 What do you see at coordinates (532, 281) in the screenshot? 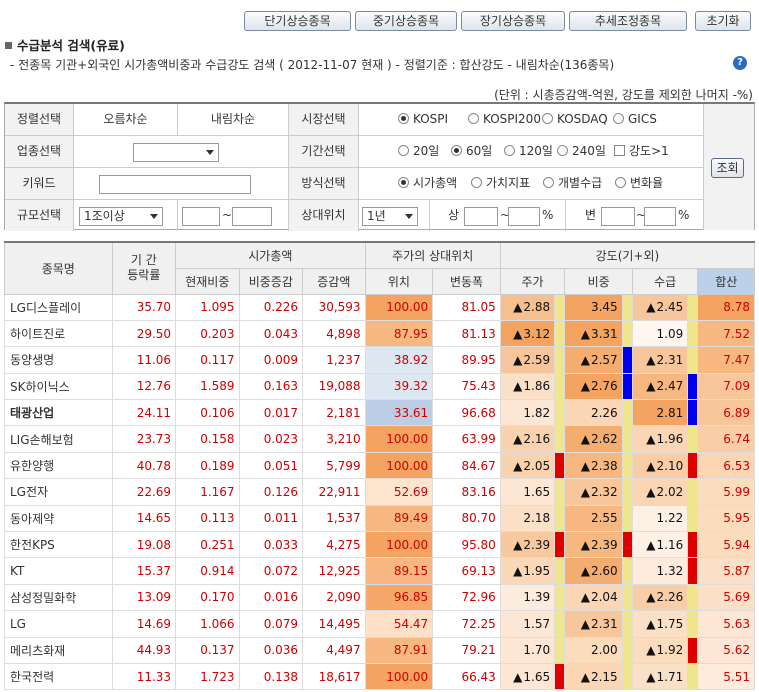
I see `col-str-price: 주가` at bounding box center [532, 281].